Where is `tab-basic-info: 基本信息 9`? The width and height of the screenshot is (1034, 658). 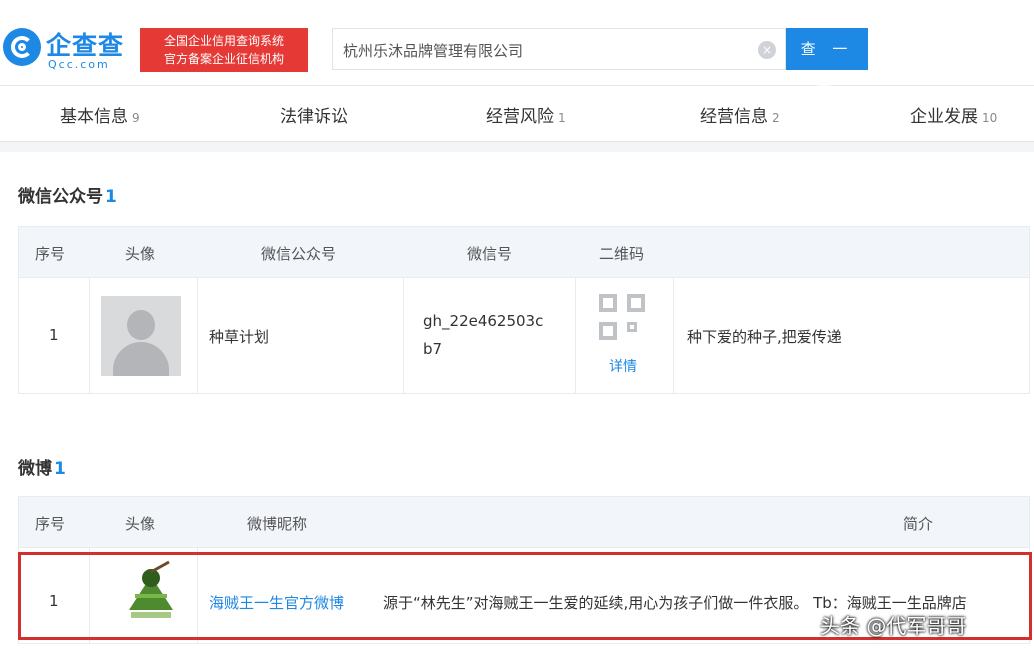
tab-basic-info: 基本信息 9 is located at coordinates (100, 114).